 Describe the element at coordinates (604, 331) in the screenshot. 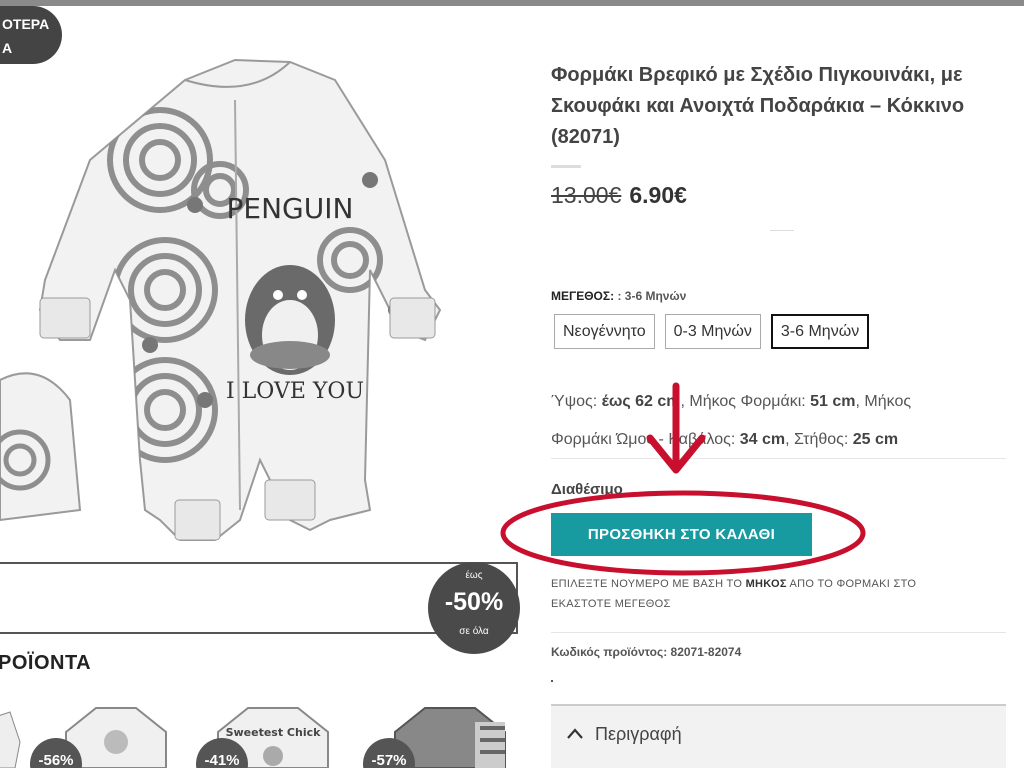

I see `size-option-newborn: Νεογέννητο` at that location.